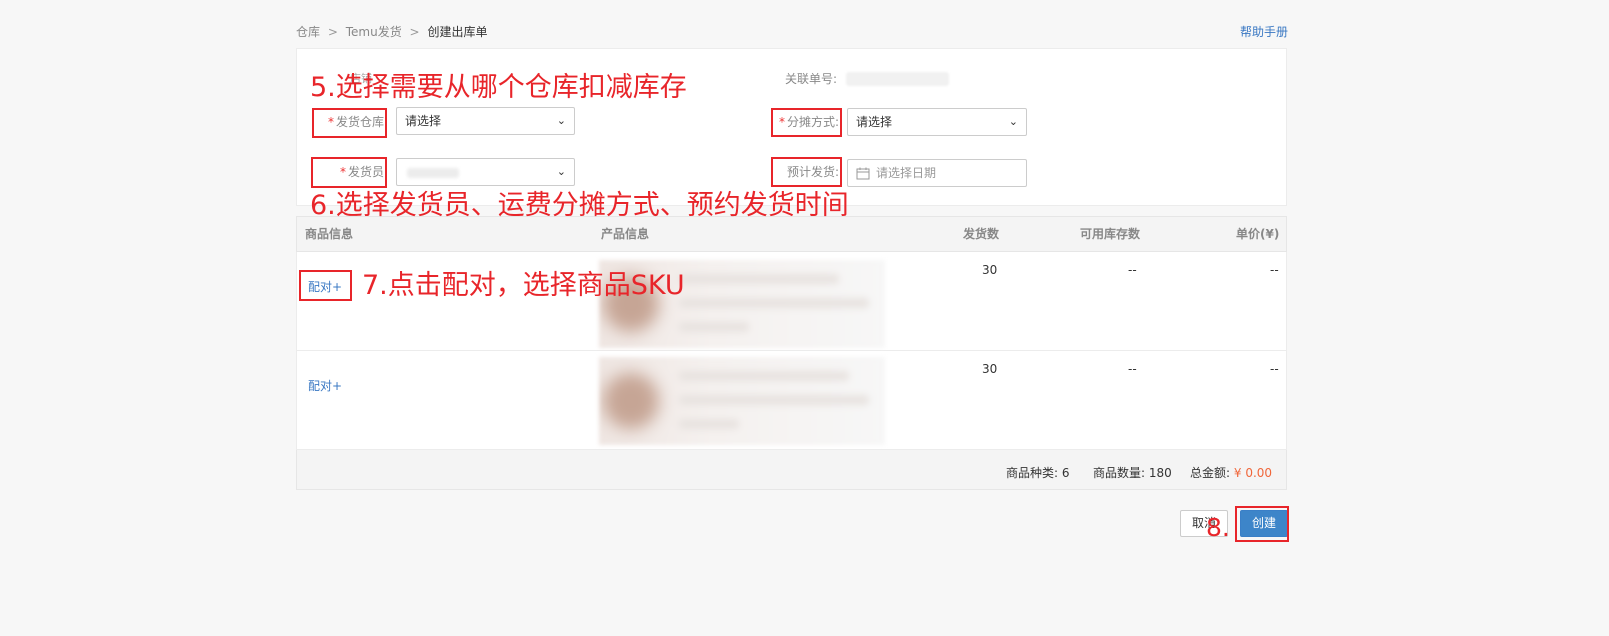  I want to click on column-header-goods: 商品信息, so click(329, 234).